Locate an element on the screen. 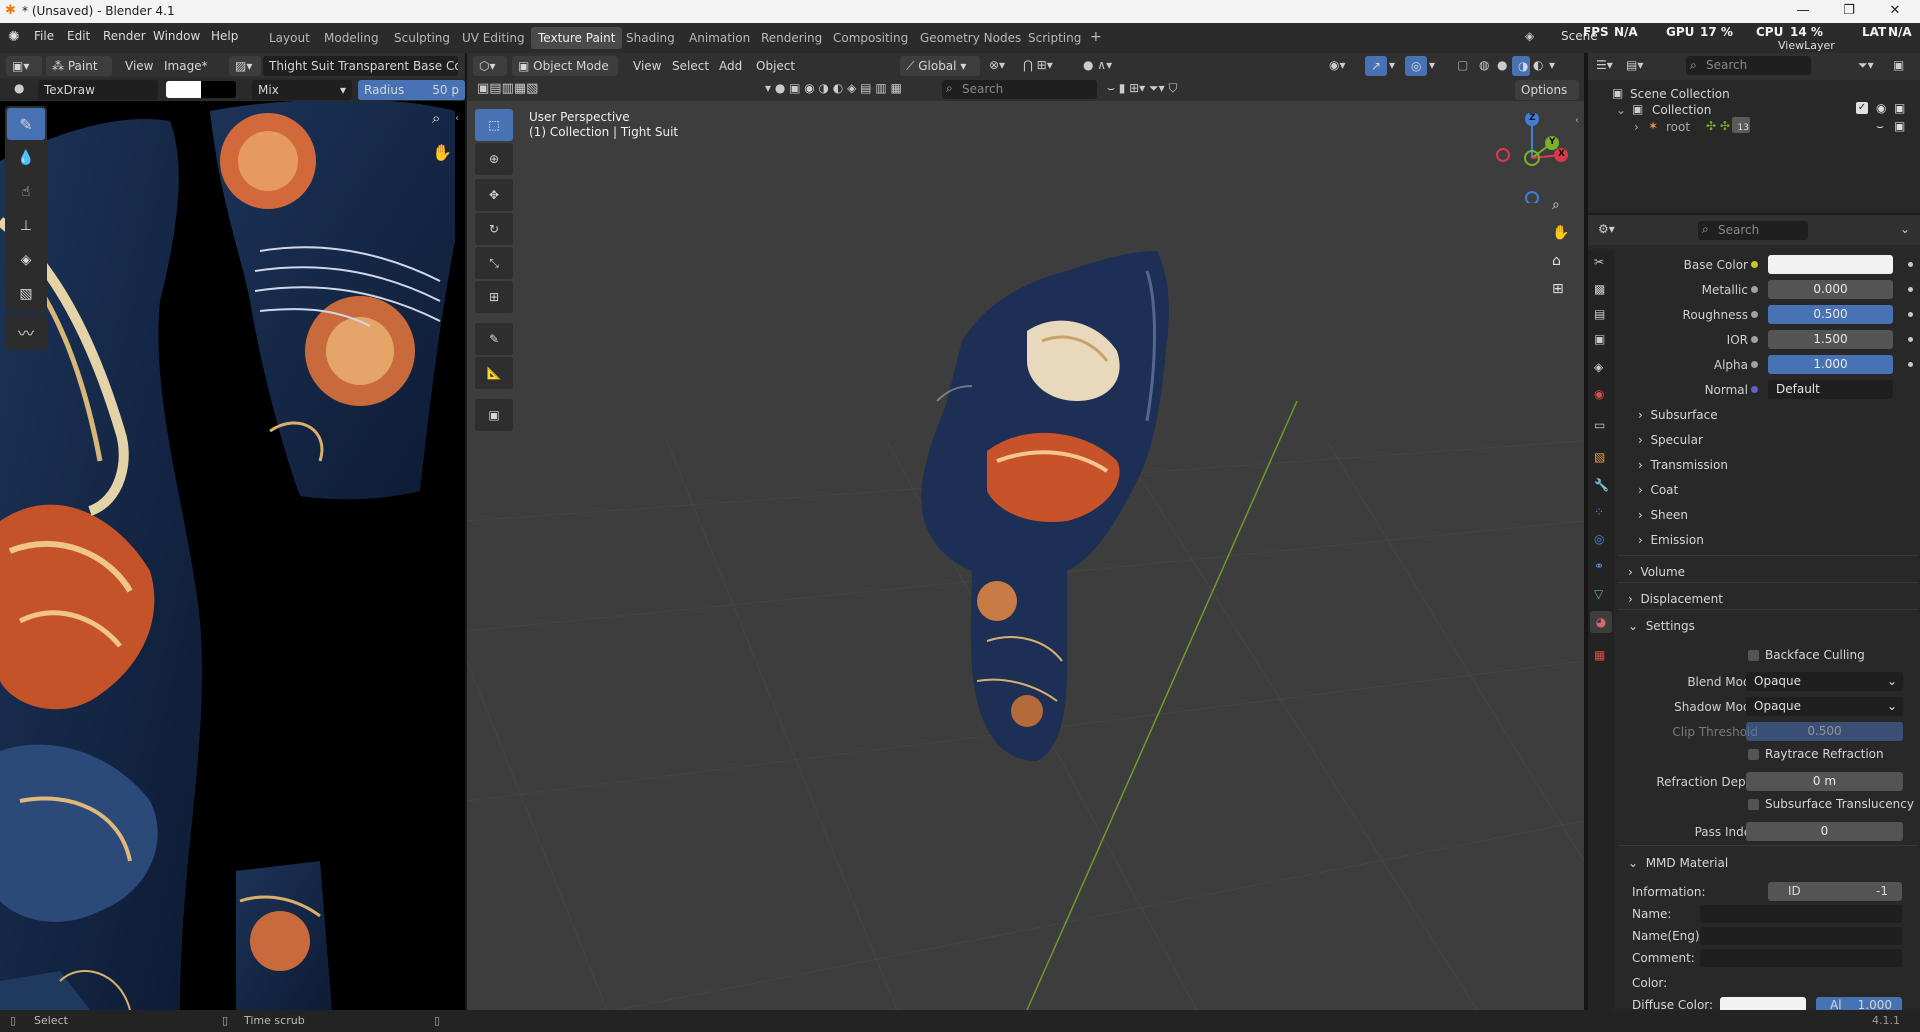 The height and width of the screenshot is (1032, 1920). editor-type-3d-icon: ⬡▾ is located at coordinates (490, 66).